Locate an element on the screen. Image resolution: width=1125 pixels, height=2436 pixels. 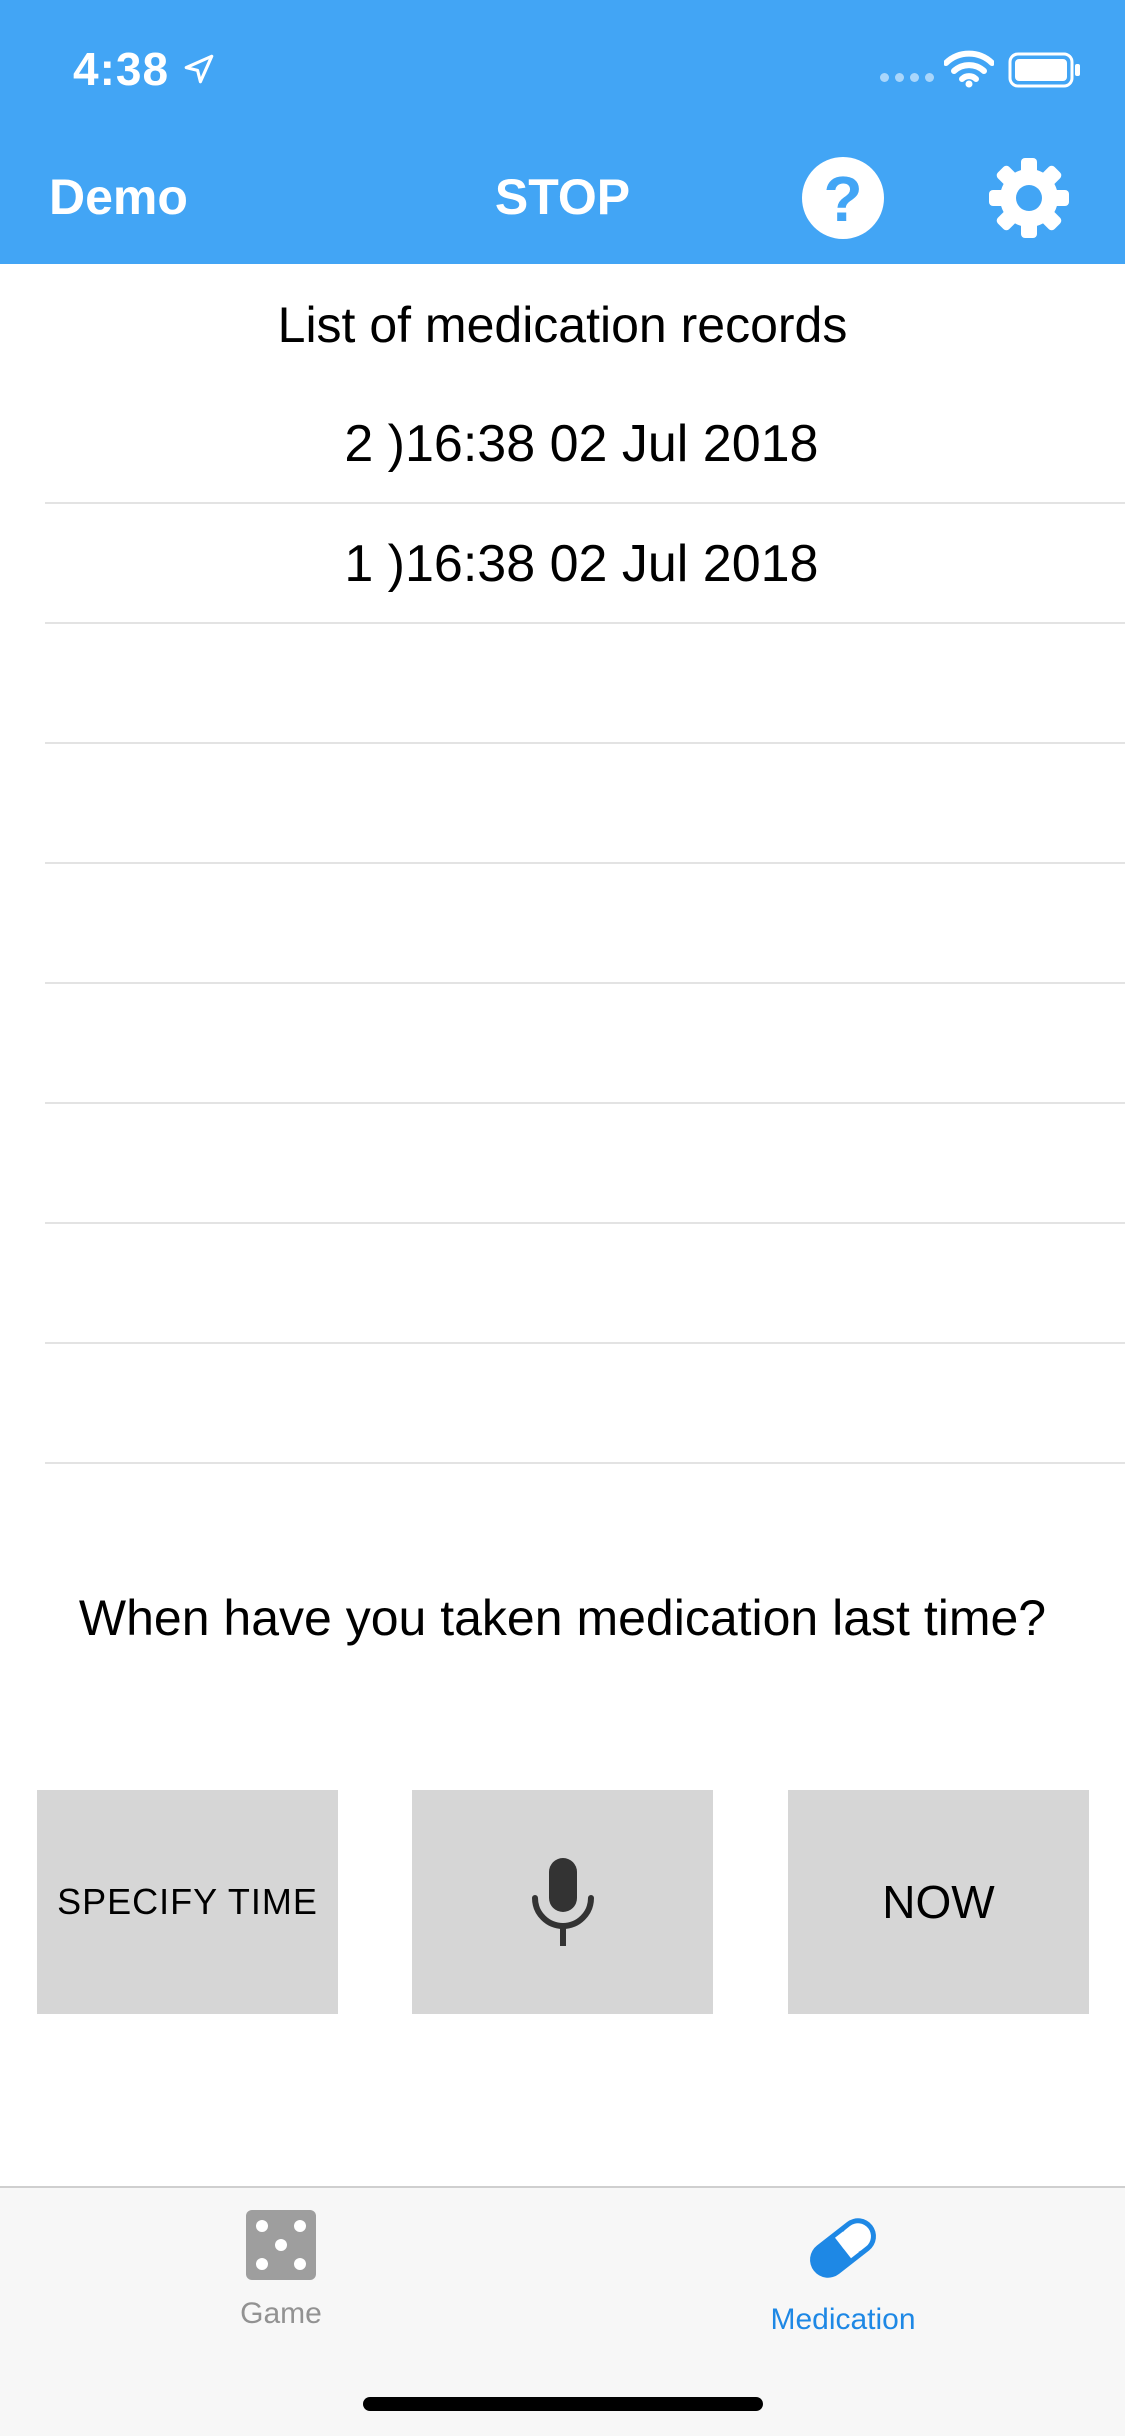
demo-button: Demo is located at coordinates (118, 197).